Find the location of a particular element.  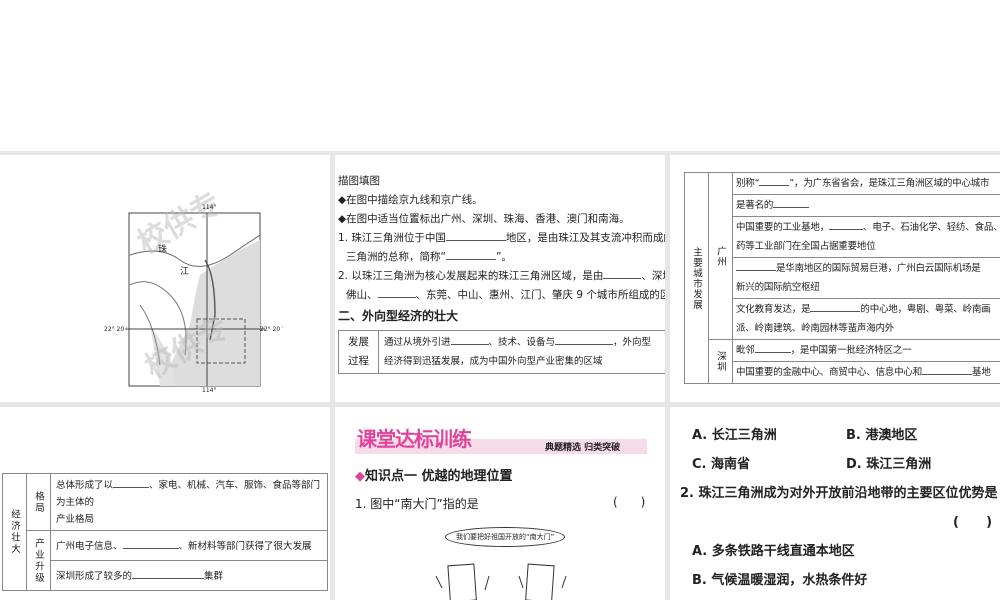

banner-title: 课堂达标训练 is located at coordinates (414, 439).